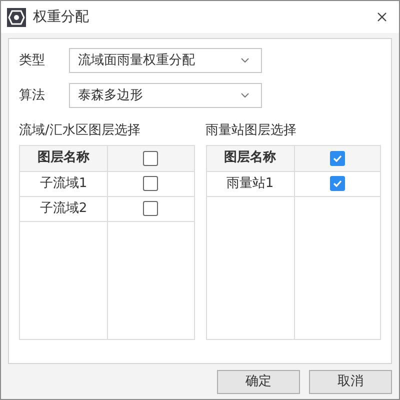  Describe the element at coordinates (80, 131) in the screenshot. I see `section-title: 流域/汇水区图层选择` at that location.